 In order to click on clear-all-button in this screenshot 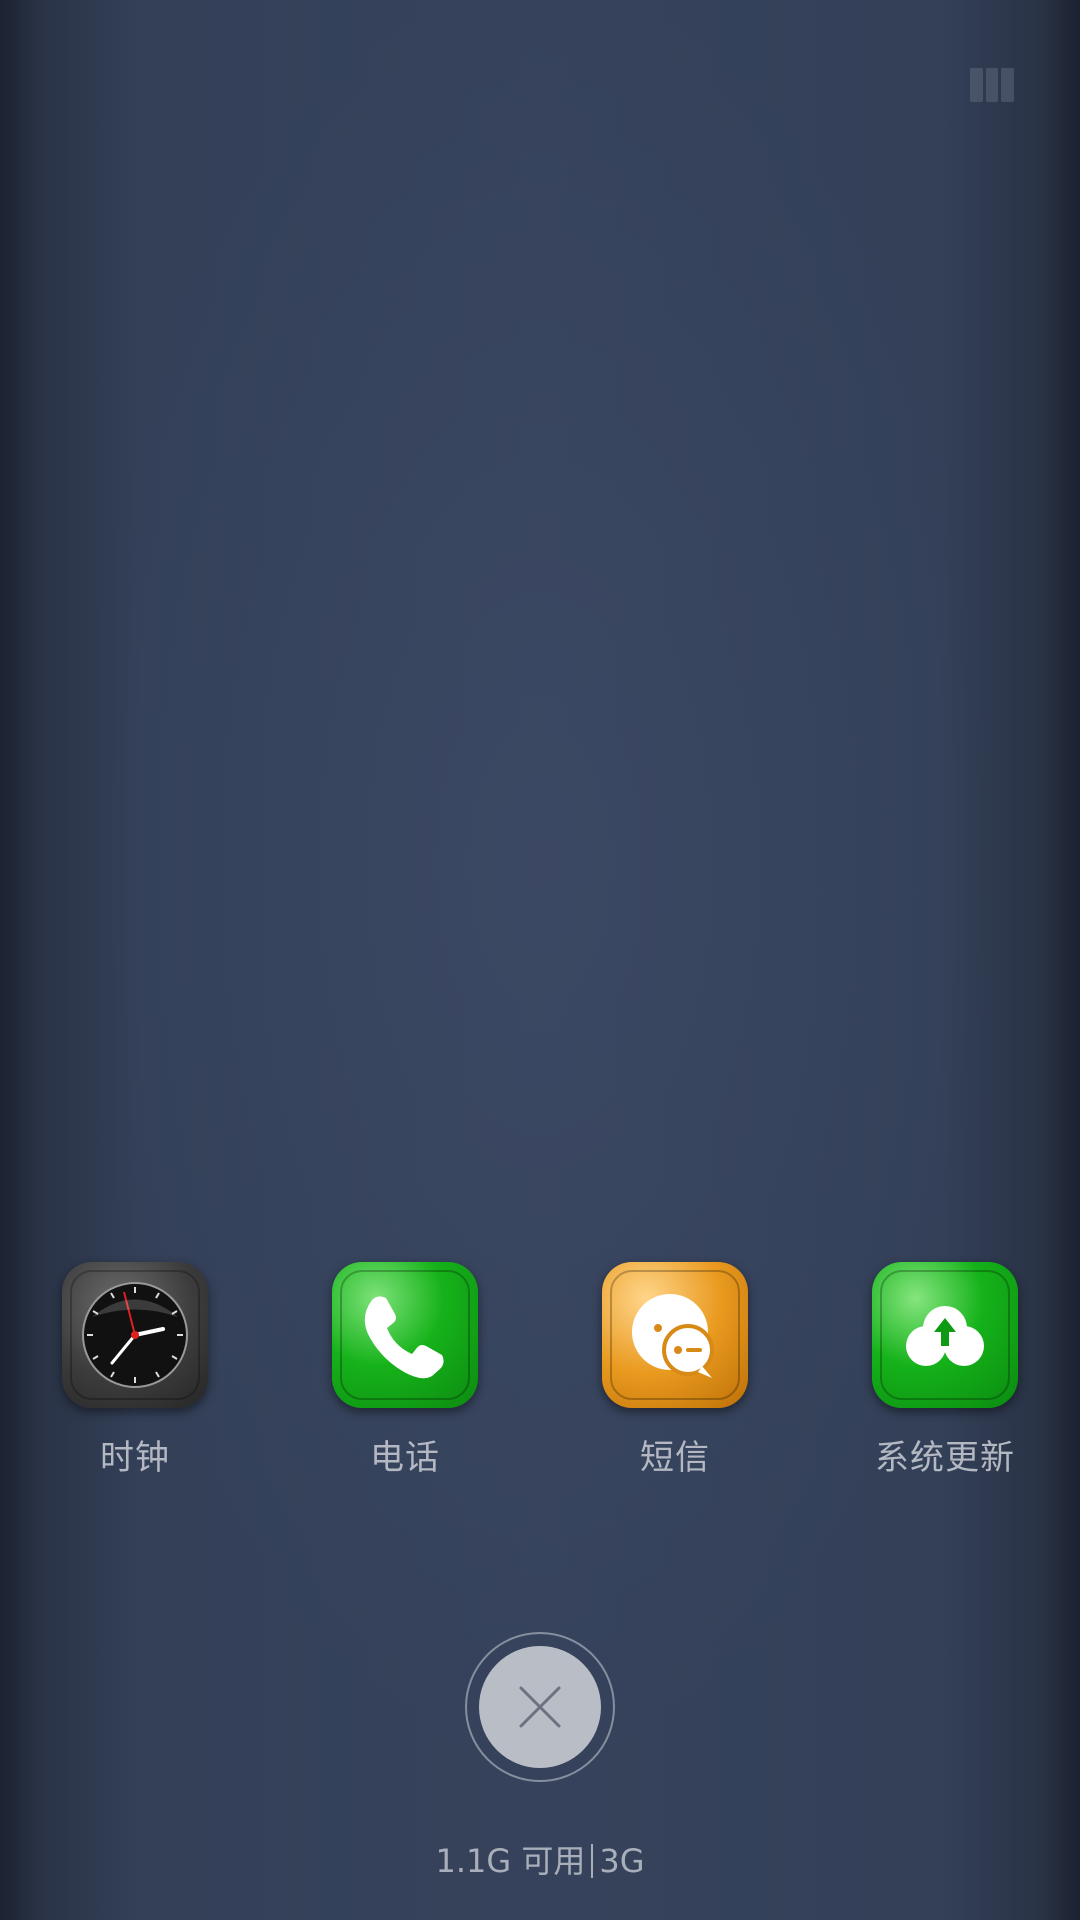, I will do `click(540, 1707)`.